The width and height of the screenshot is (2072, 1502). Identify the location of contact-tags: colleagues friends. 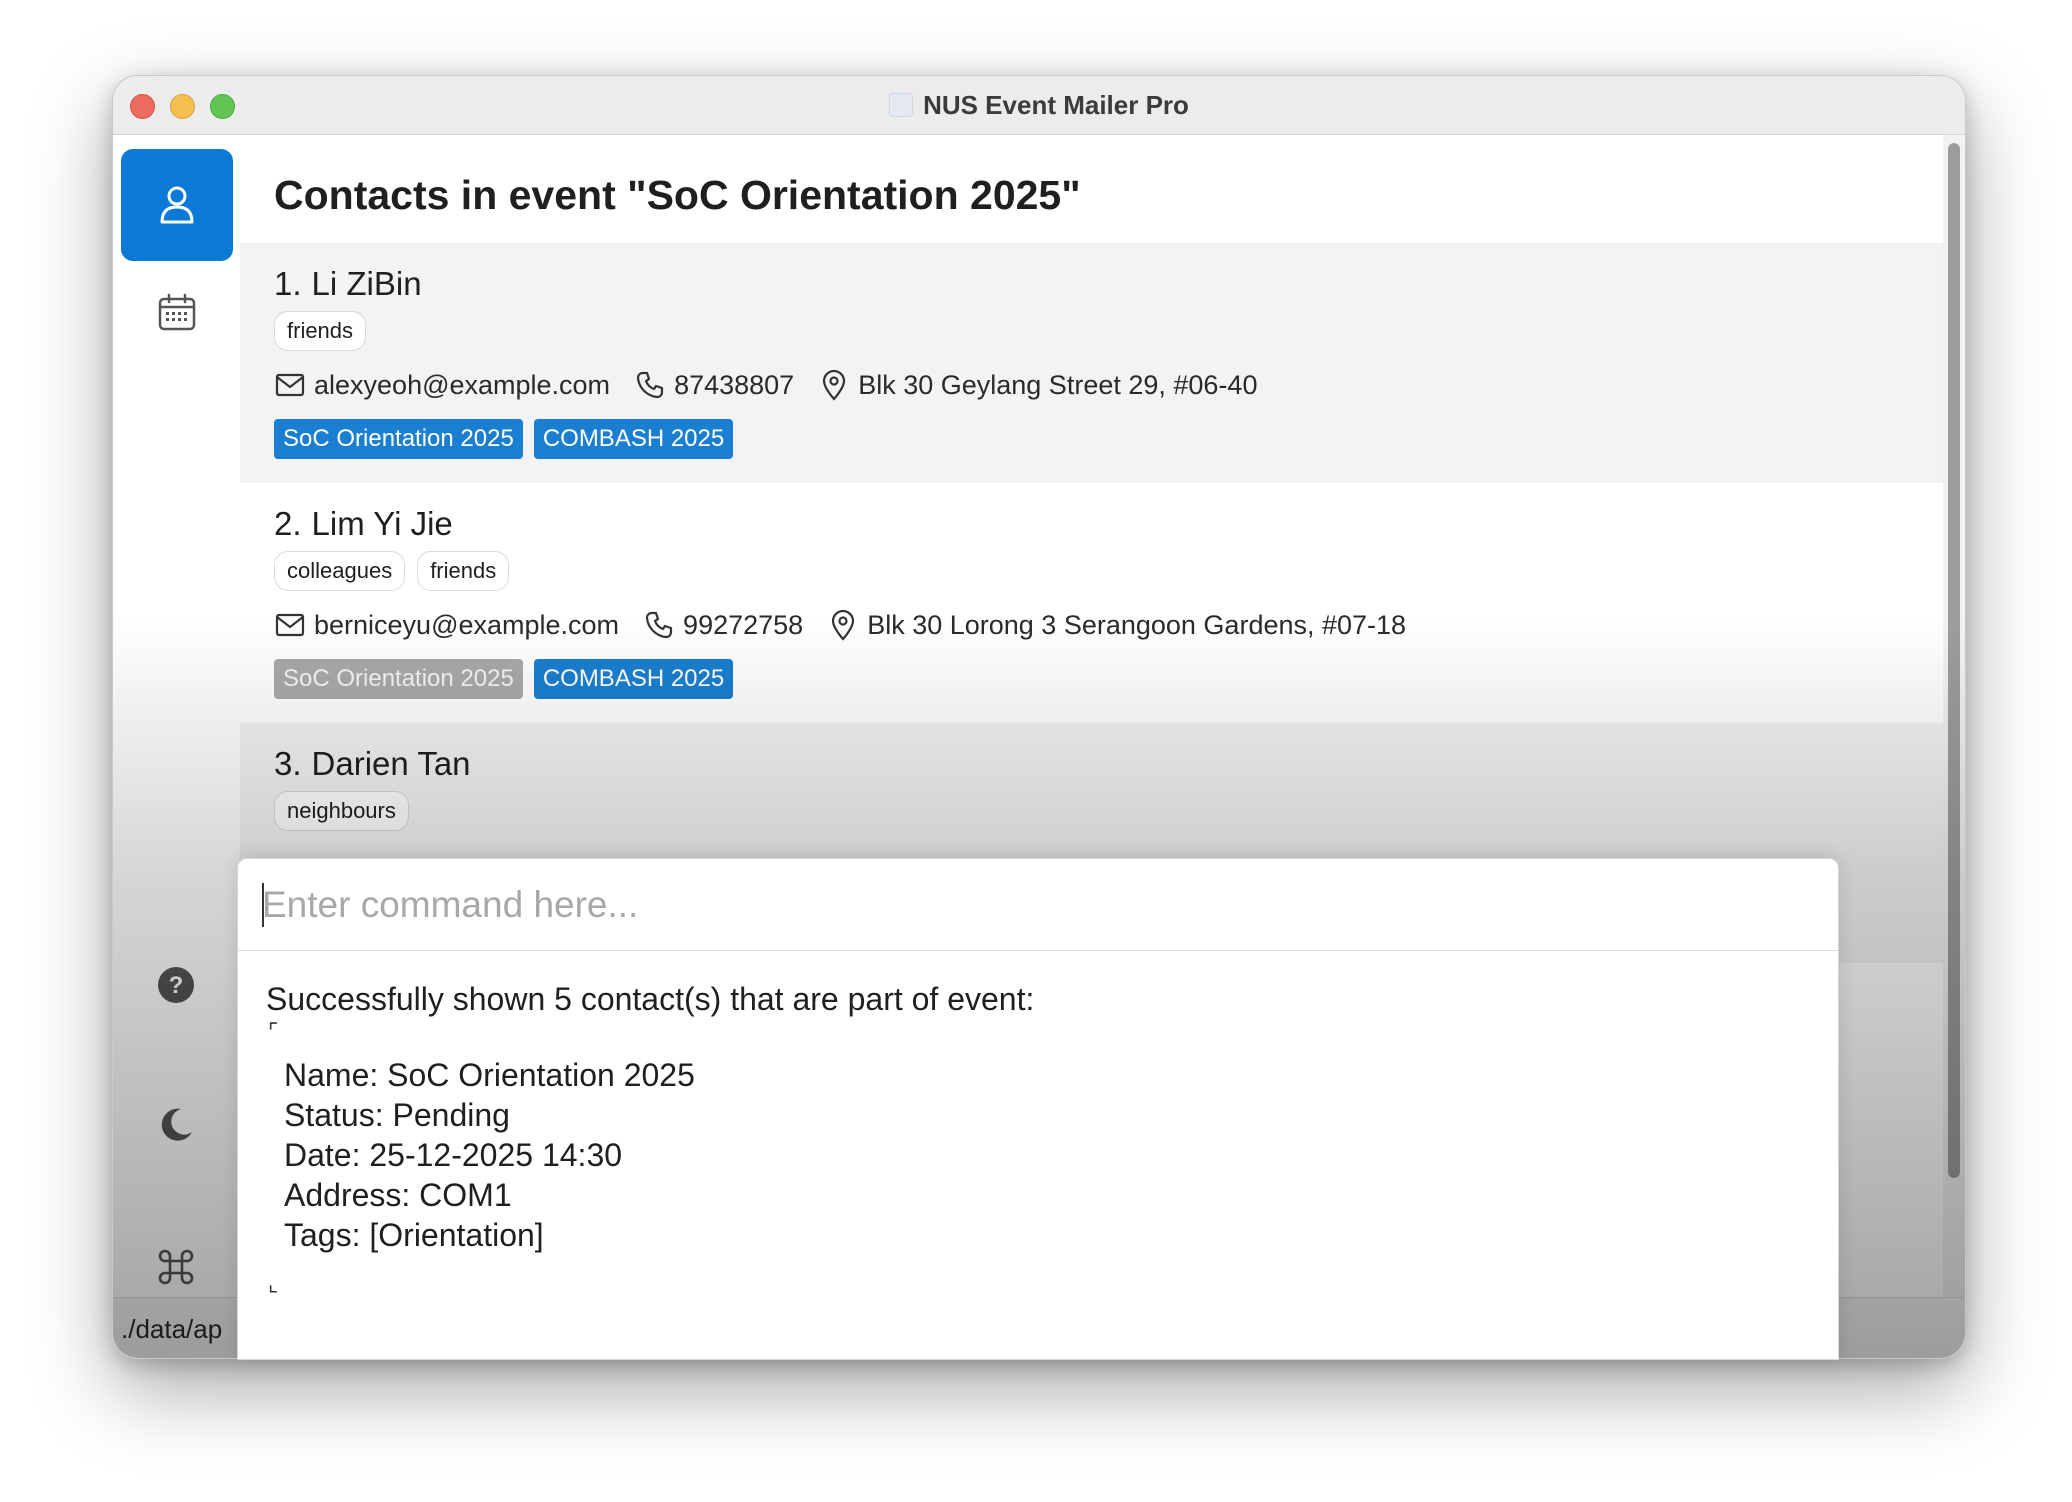
(392, 571).